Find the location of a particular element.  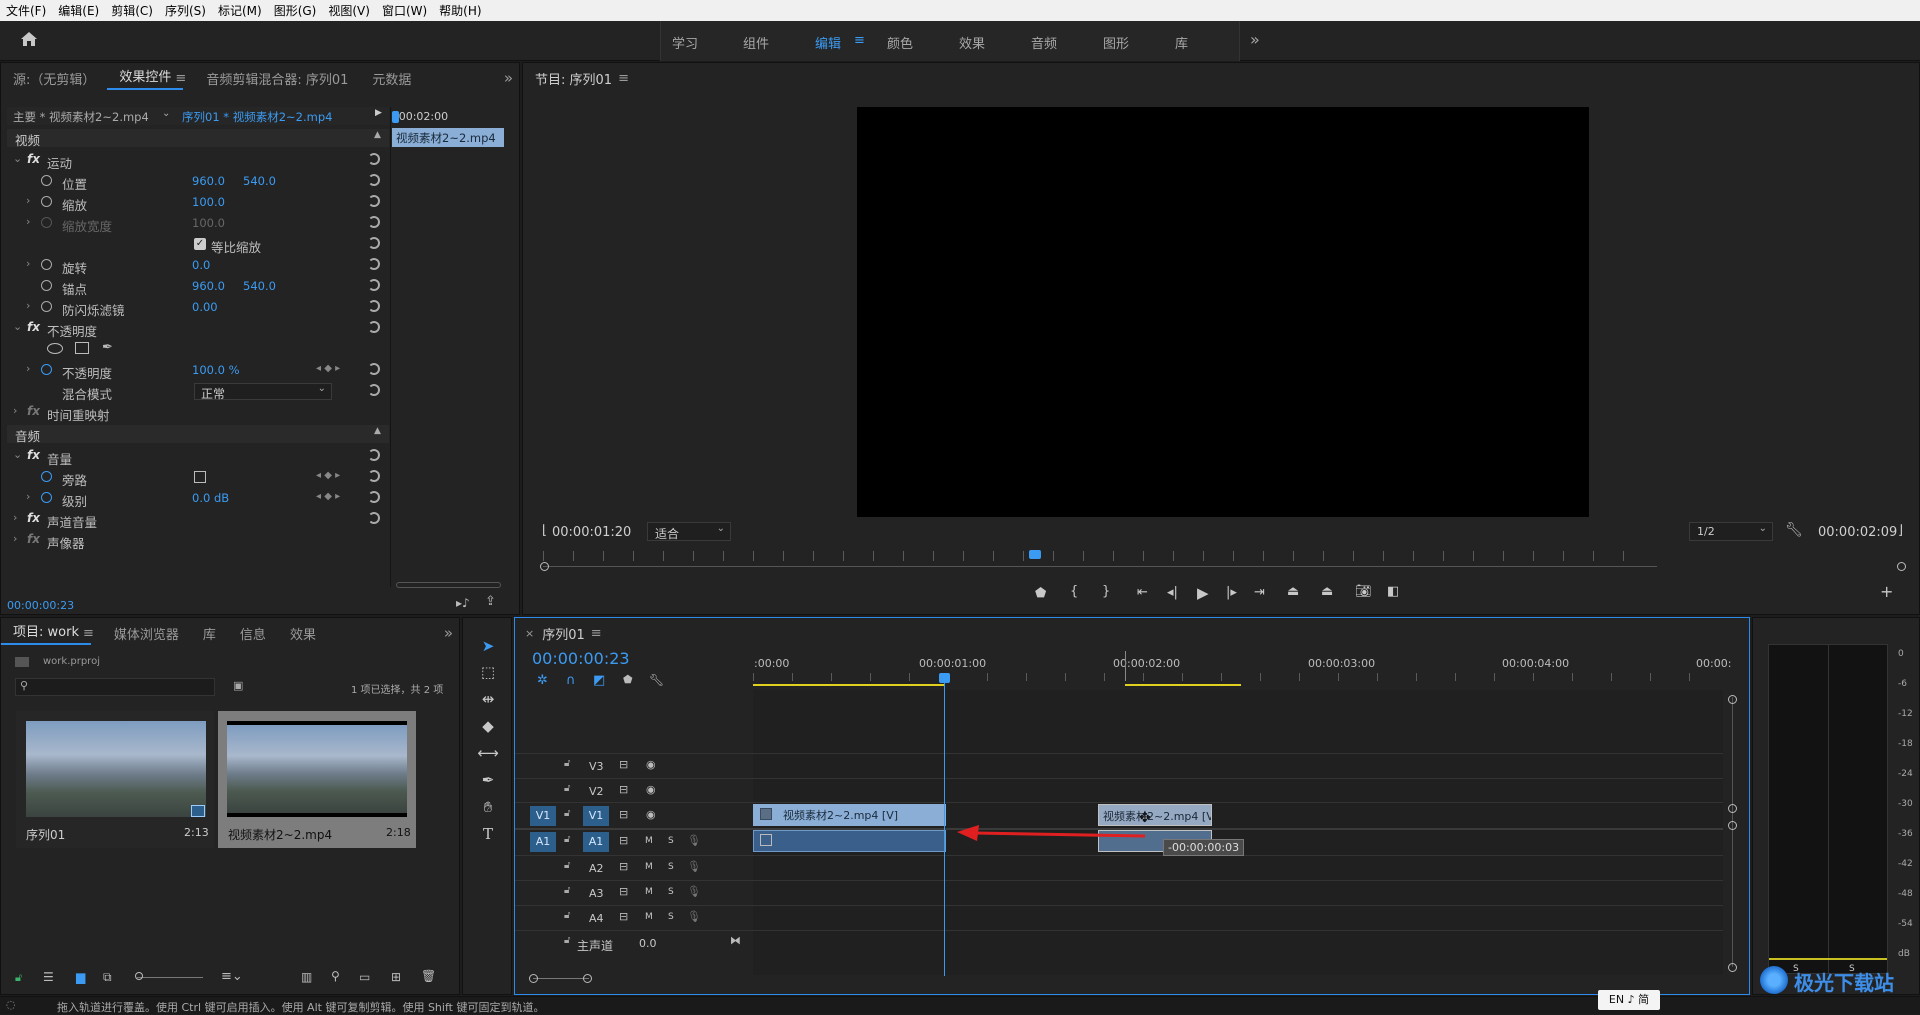

menu-file: 文件(F) is located at coordinates (26, 10).